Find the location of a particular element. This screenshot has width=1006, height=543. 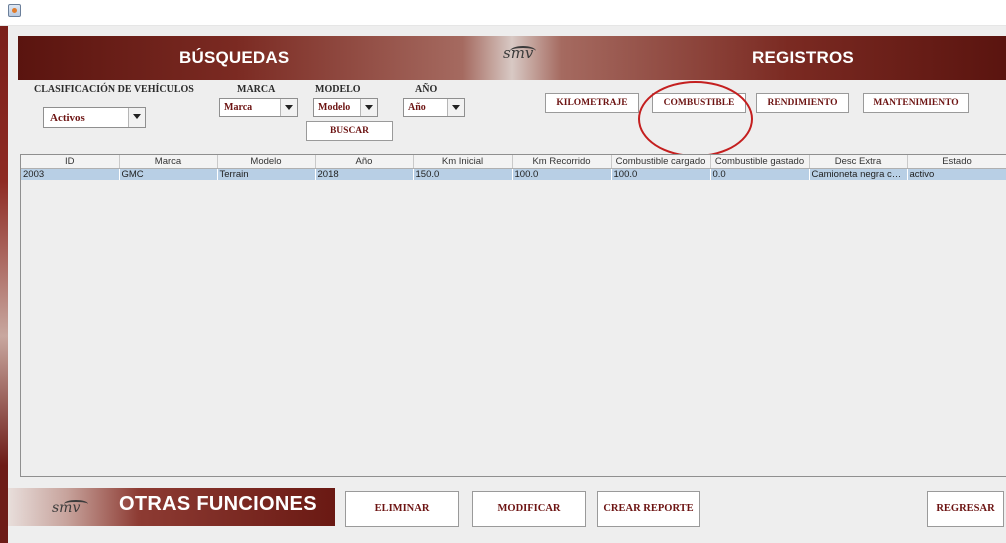

kilometraje-button: KILOMETRAJE is located at coordinates (592, 103).